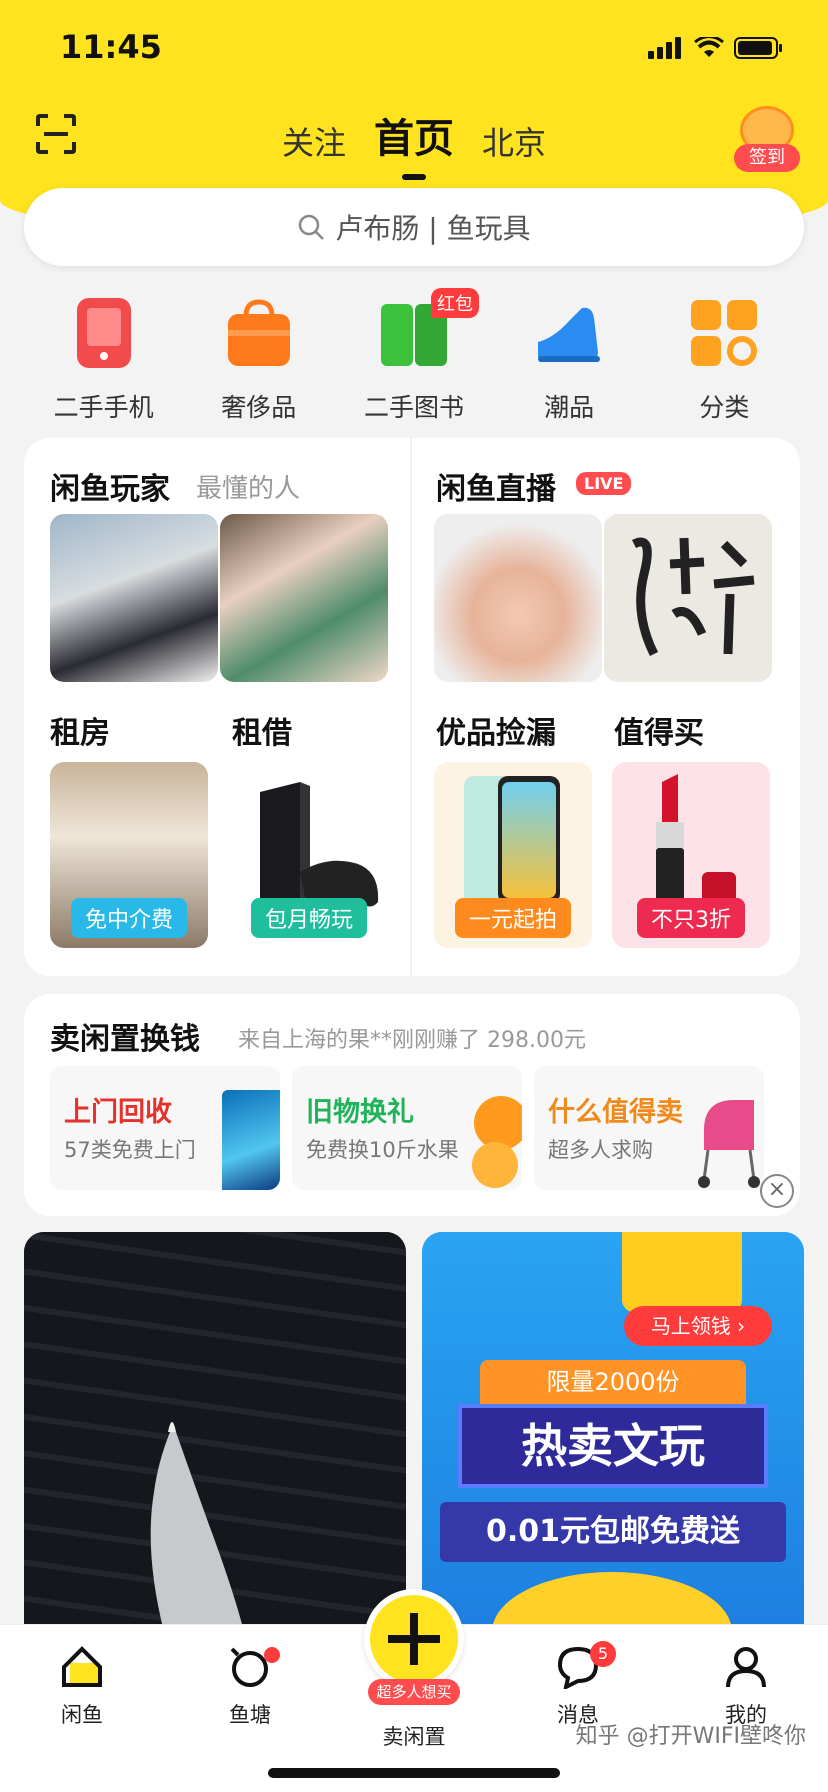 The width and height of the screenshot is (828, 1792). Describe the element at coordinates (250, 1715) in the screenshot. I see `tabbar-label: 鱼塘` at that location.